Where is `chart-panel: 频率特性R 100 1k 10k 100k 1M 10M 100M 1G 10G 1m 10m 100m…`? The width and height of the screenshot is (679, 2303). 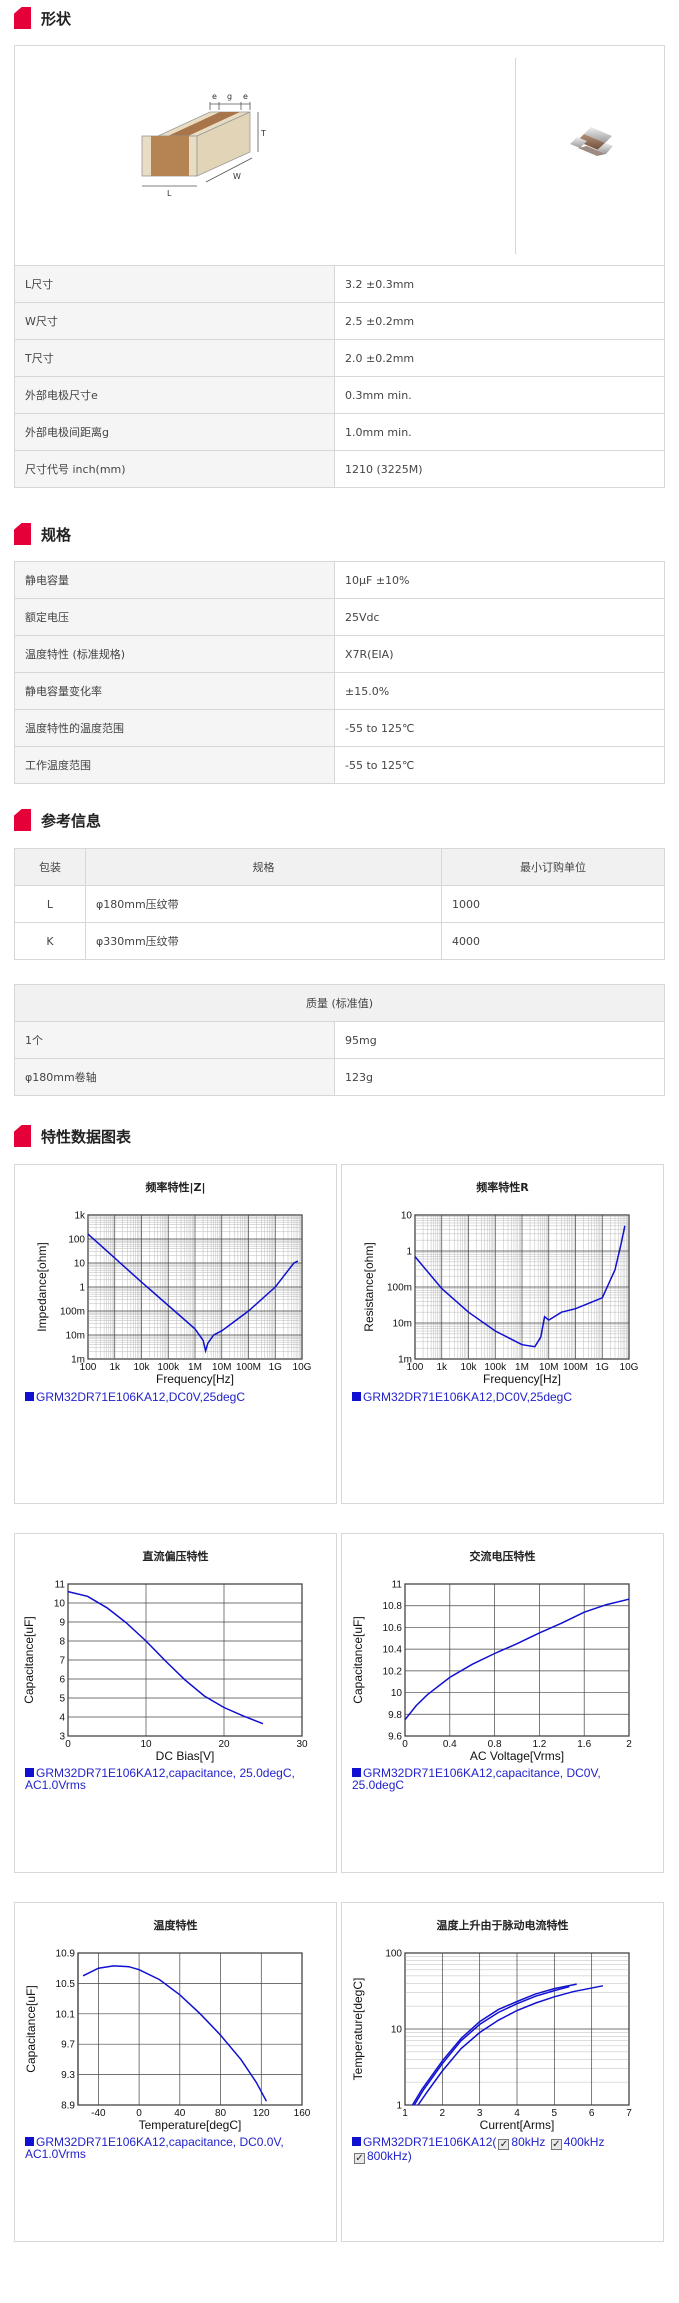 chart-panel: 频率特性R 100 1k 10k 100k 1M 10M 100M 1G 10G 1m 10m 100m… is located at coordinates (502, 1334).